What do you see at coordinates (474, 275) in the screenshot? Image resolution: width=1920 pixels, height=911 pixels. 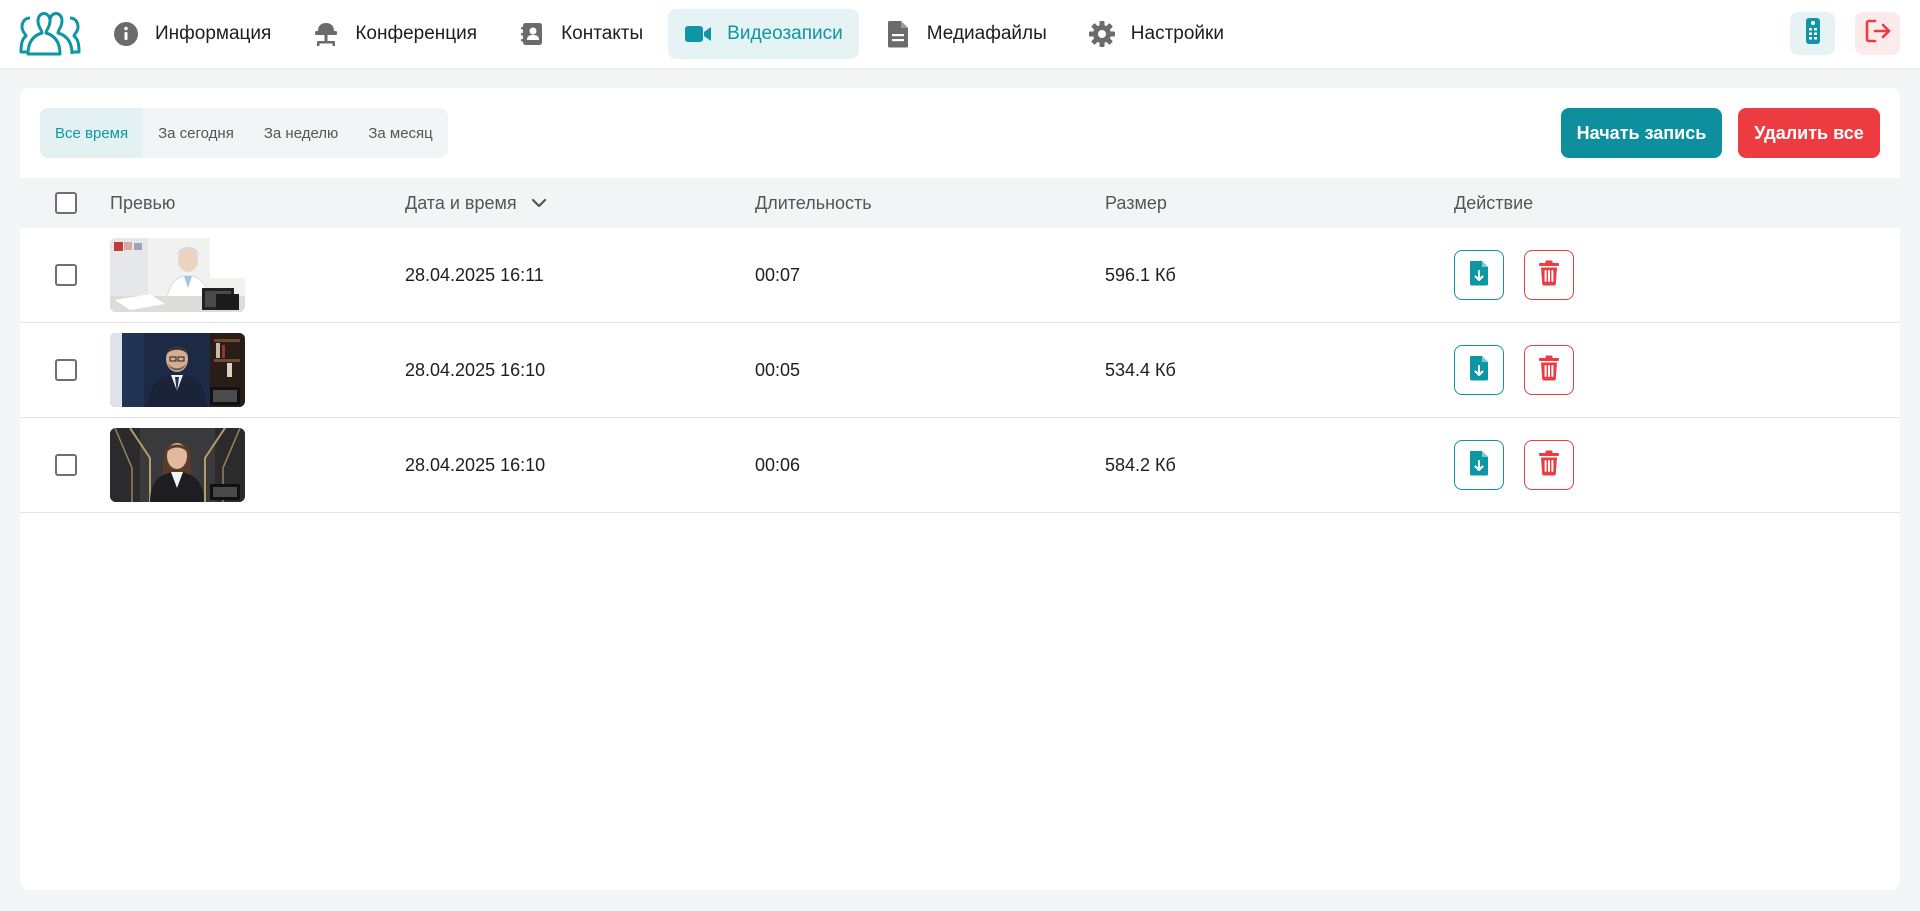 I see `datetime-cell: 28.04.2025 16:11` at bounding box center [474, 275].